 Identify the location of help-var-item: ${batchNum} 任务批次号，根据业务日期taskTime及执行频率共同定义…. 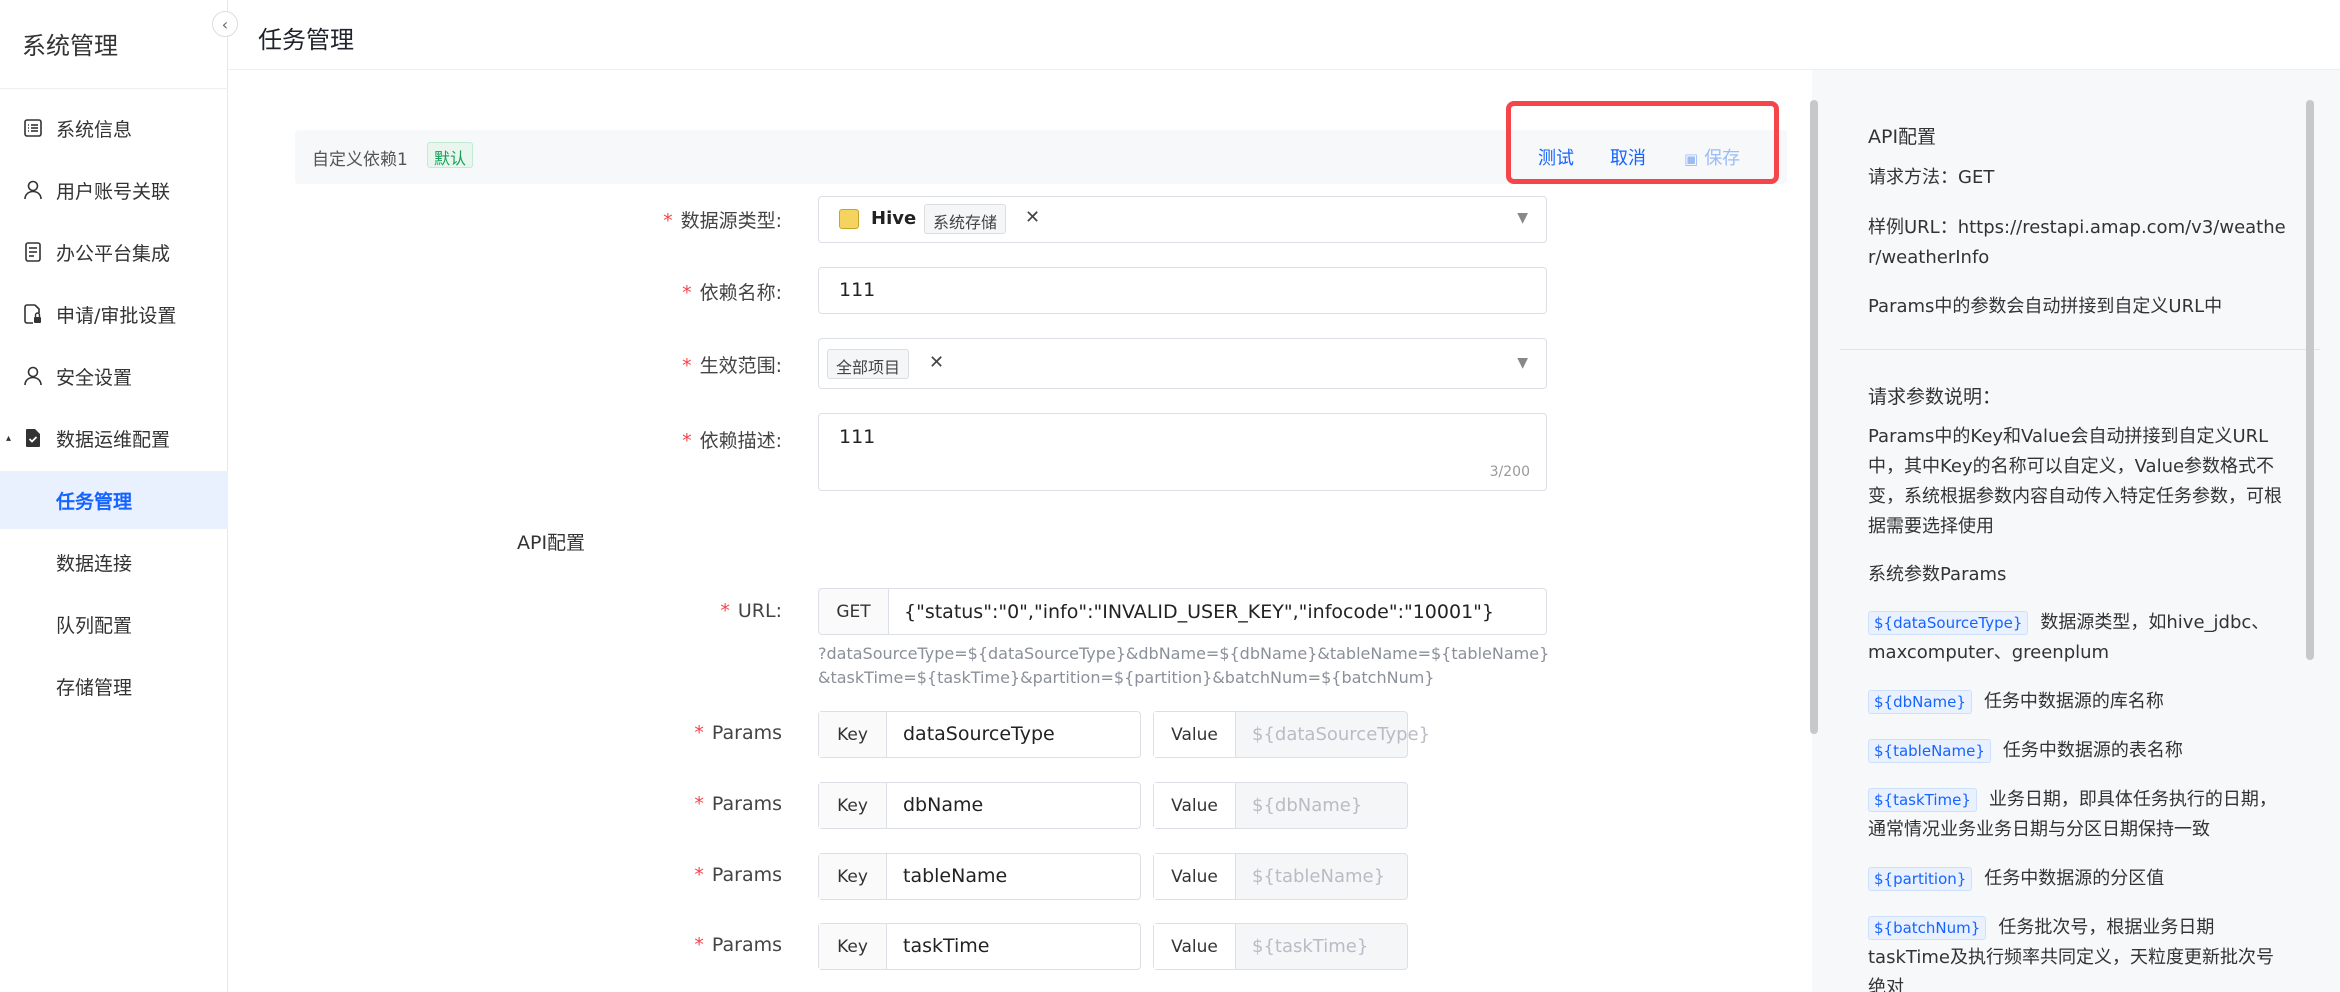
(2071, 954).